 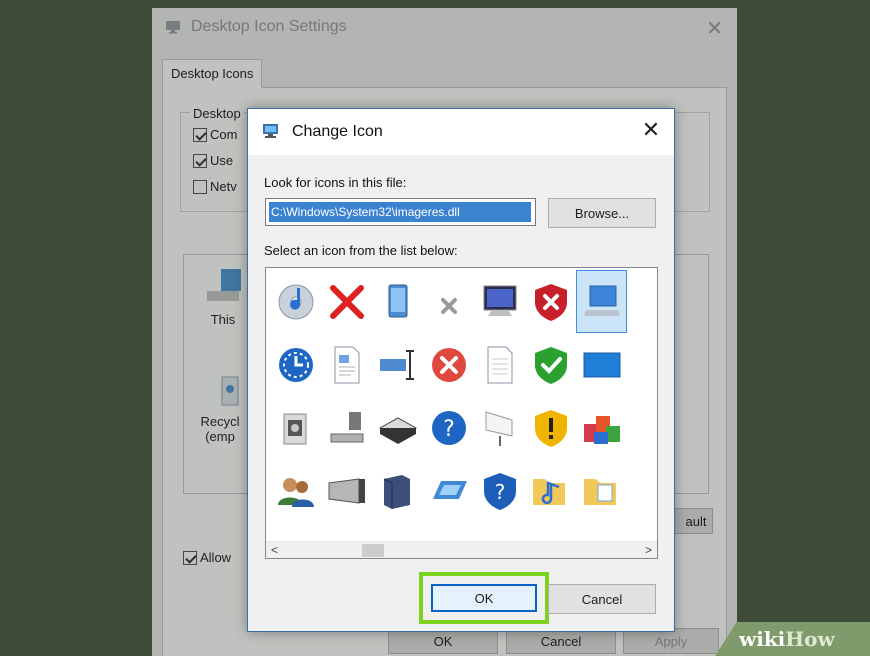 I want to click on file-path-input: C:\Windows\System32\imageres.dll, so click(x=400, y=212).